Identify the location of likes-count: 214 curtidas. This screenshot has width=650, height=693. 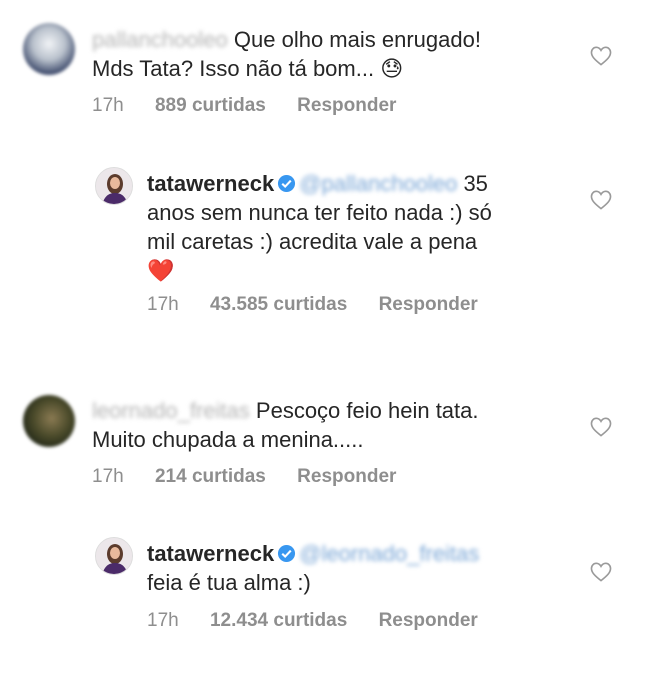
(210, 476).